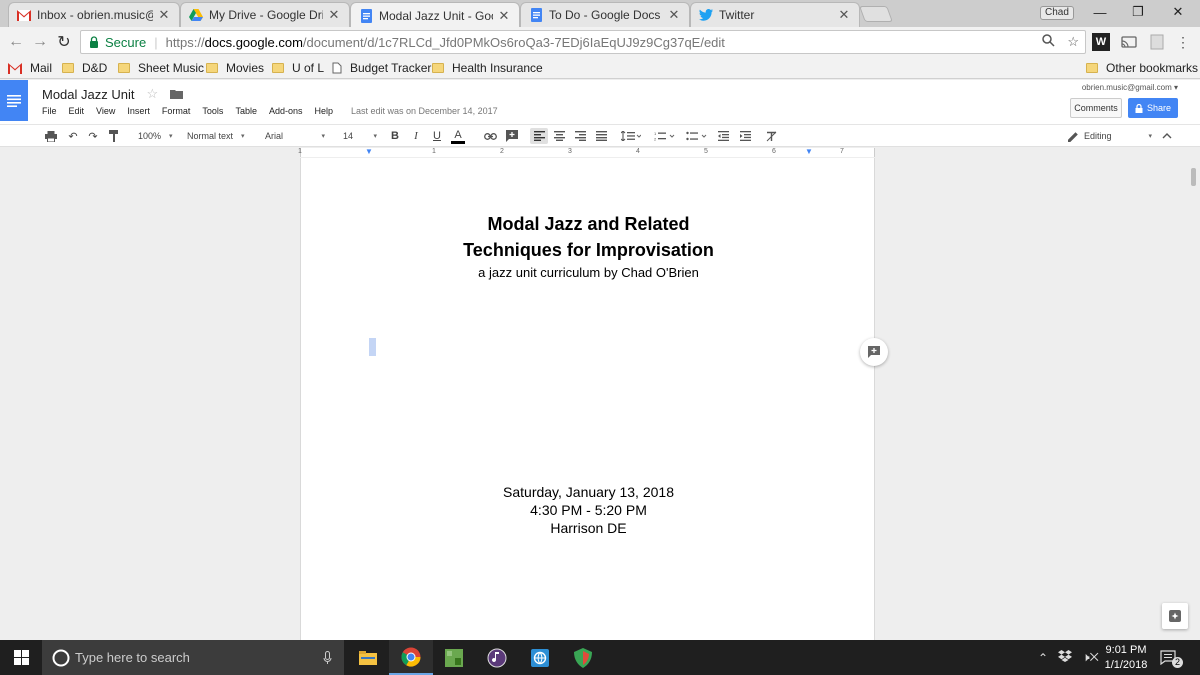 The image size is (1200, 675). I want to click on align-center-icon, so click(559, 136).